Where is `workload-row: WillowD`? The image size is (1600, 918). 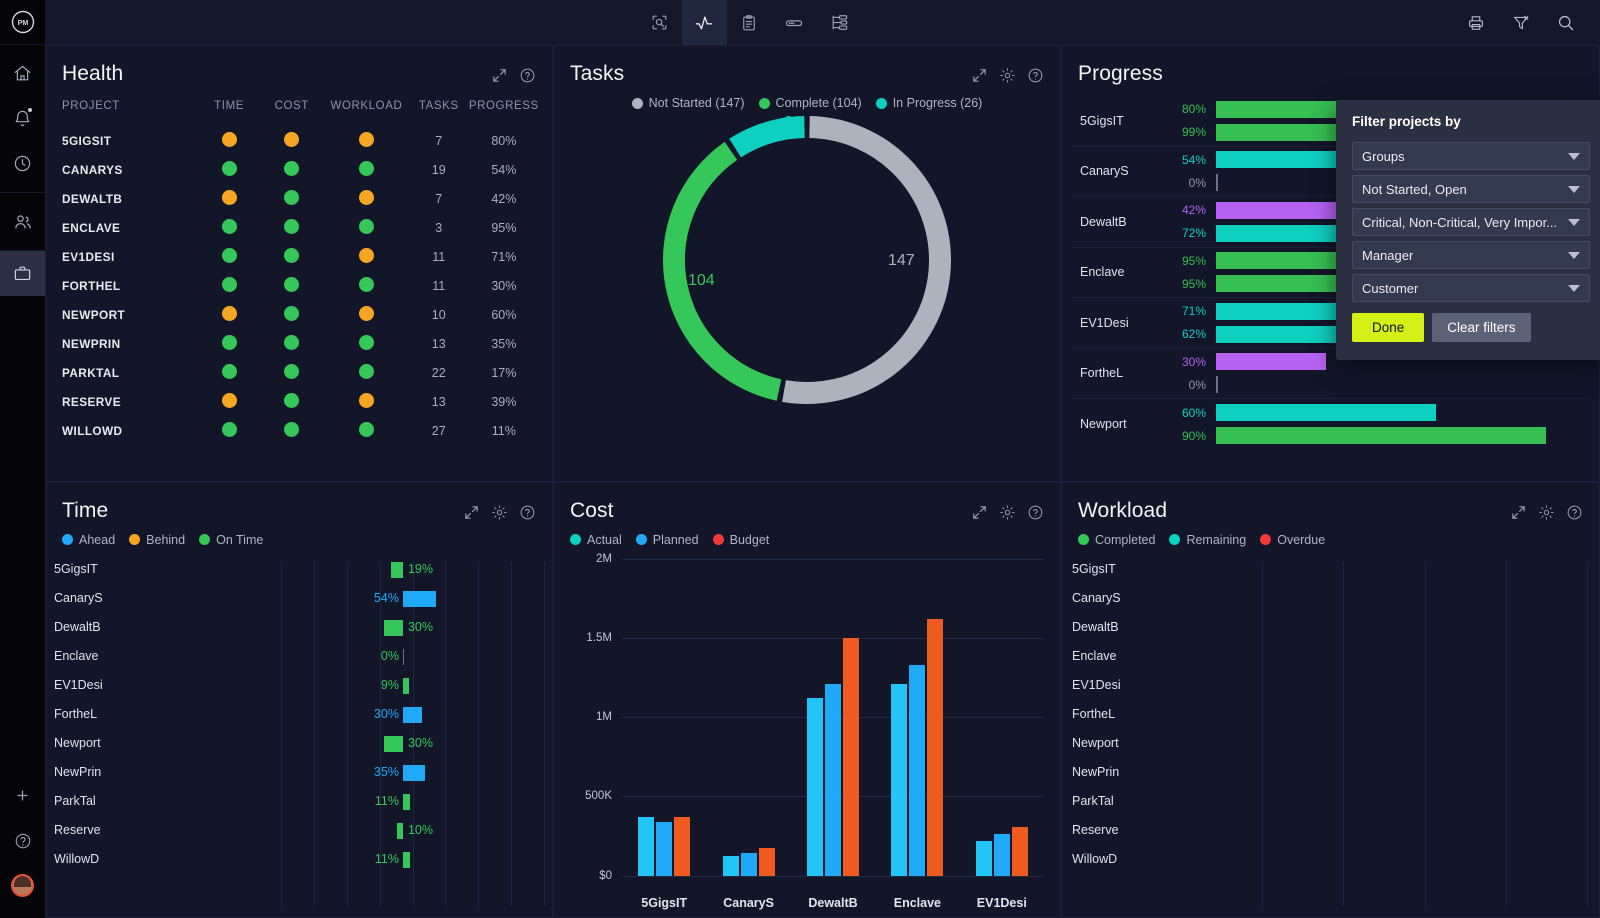 workload-row: WillowD is located at coordinates (1330, 859).